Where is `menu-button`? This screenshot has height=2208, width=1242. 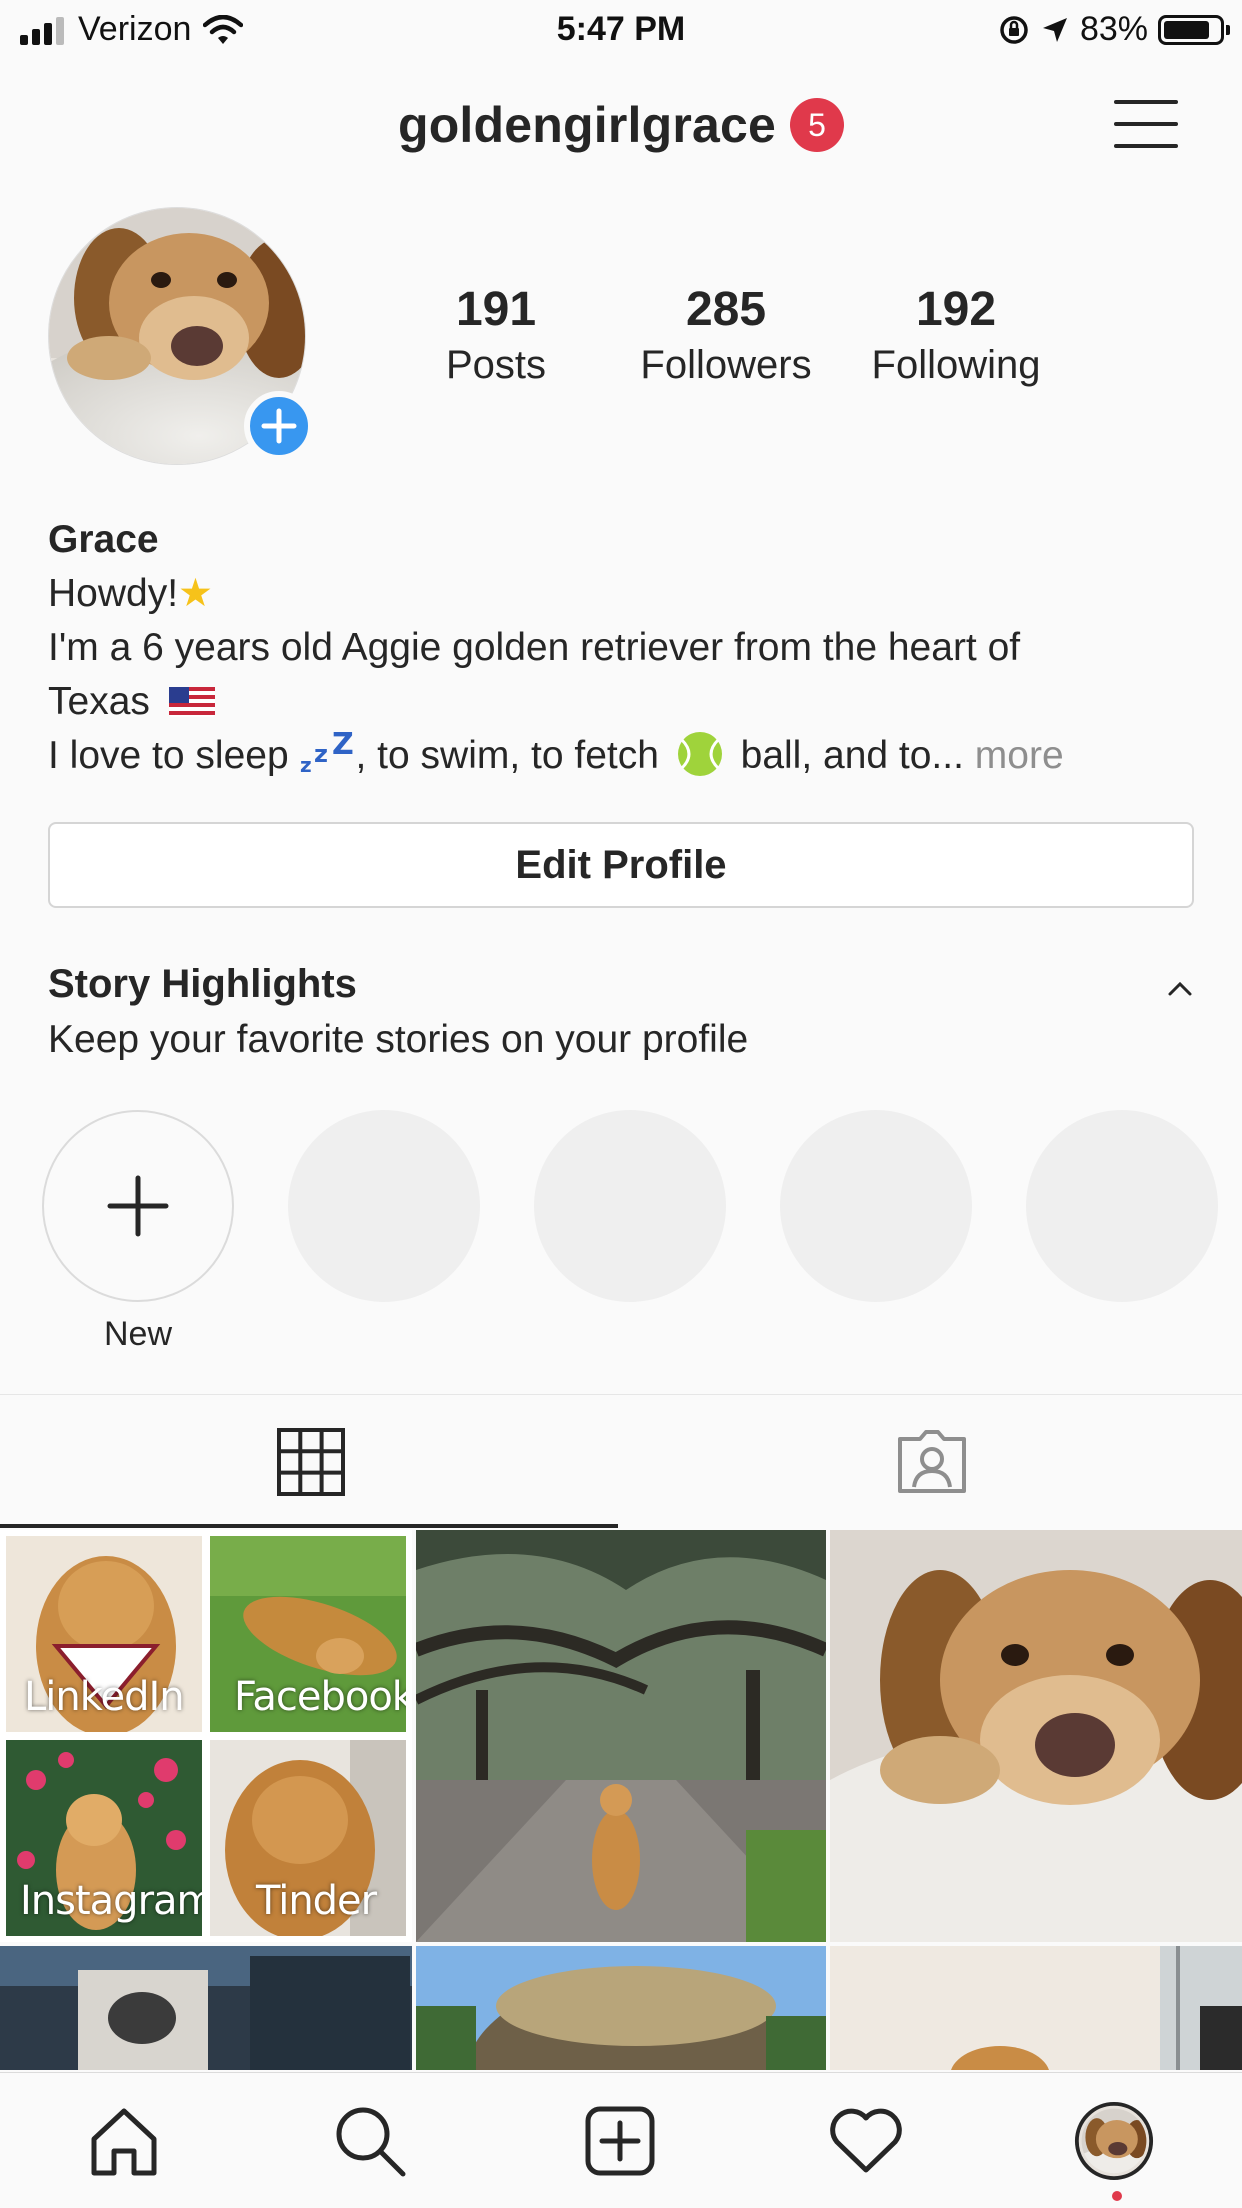 menu-button is located at coordinates (1146, 124).